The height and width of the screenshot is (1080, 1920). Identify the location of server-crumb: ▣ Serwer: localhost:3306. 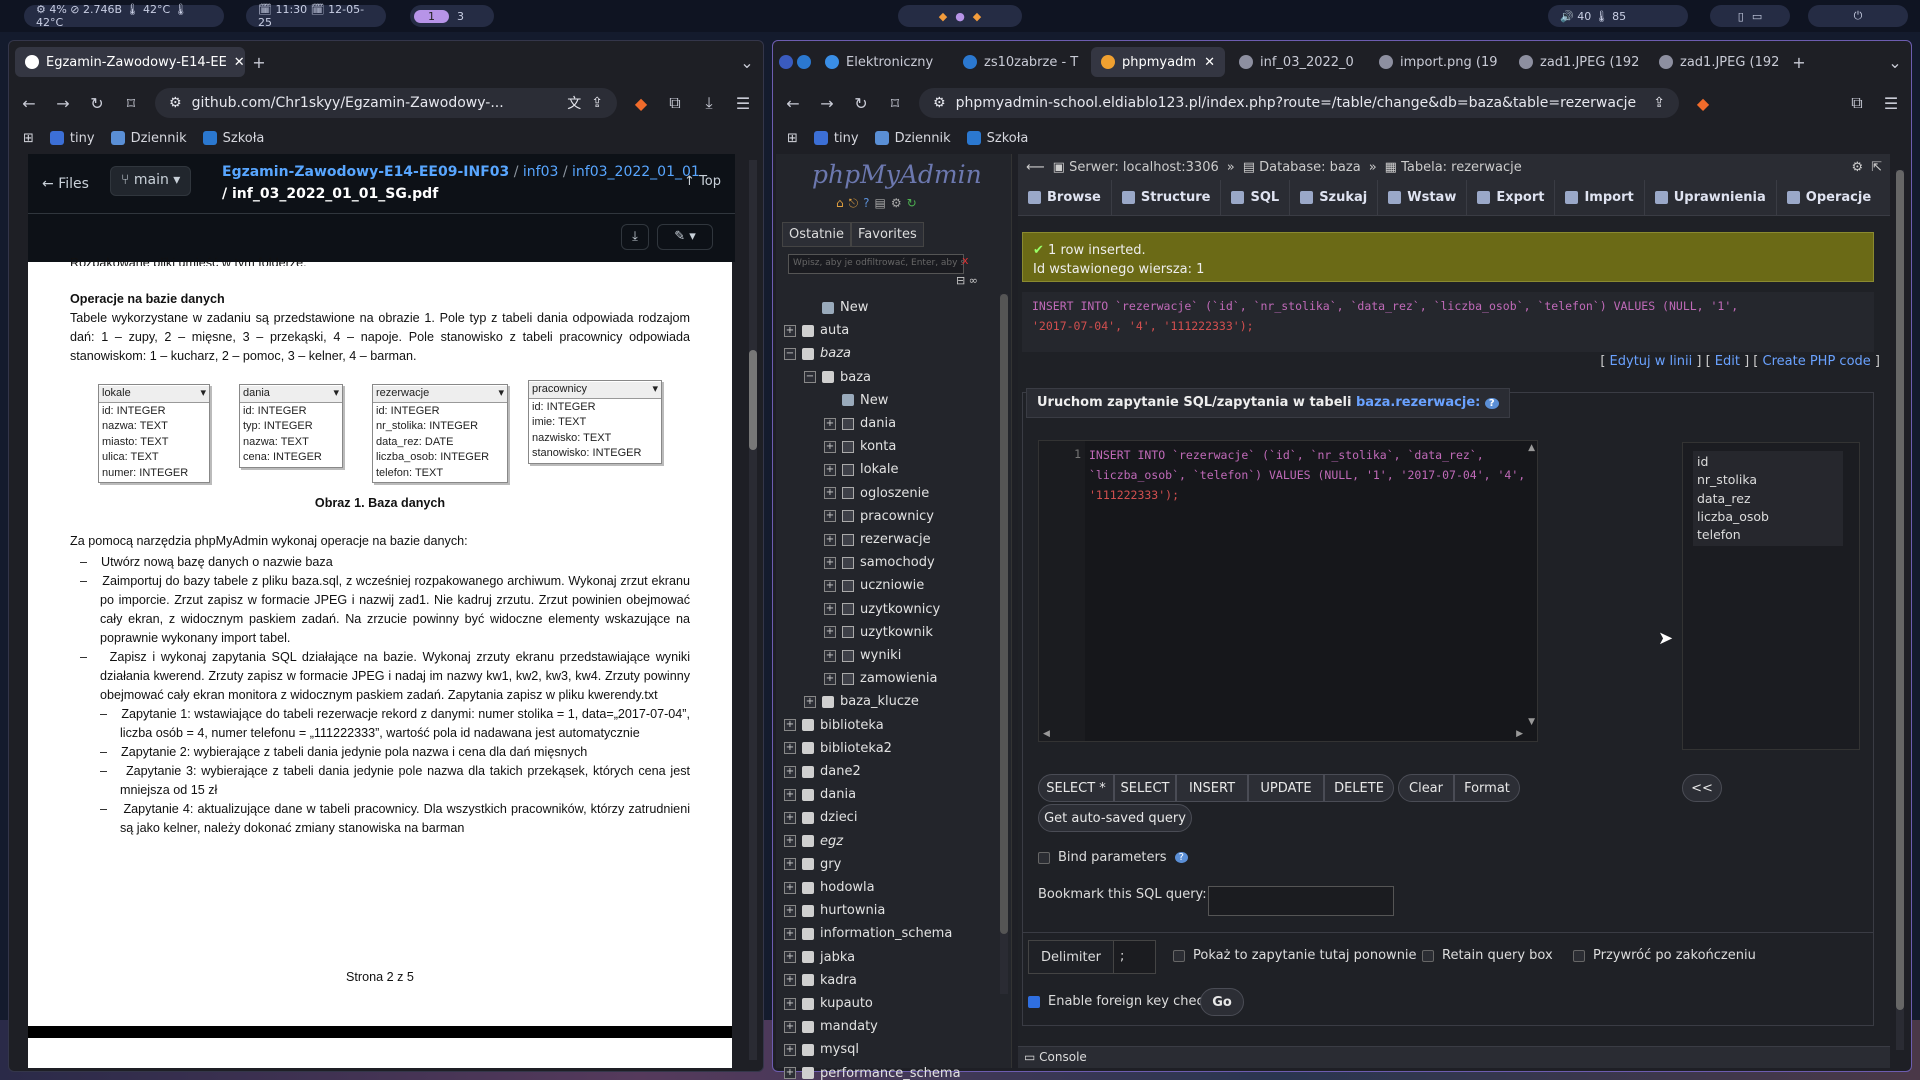
(1136, 167).